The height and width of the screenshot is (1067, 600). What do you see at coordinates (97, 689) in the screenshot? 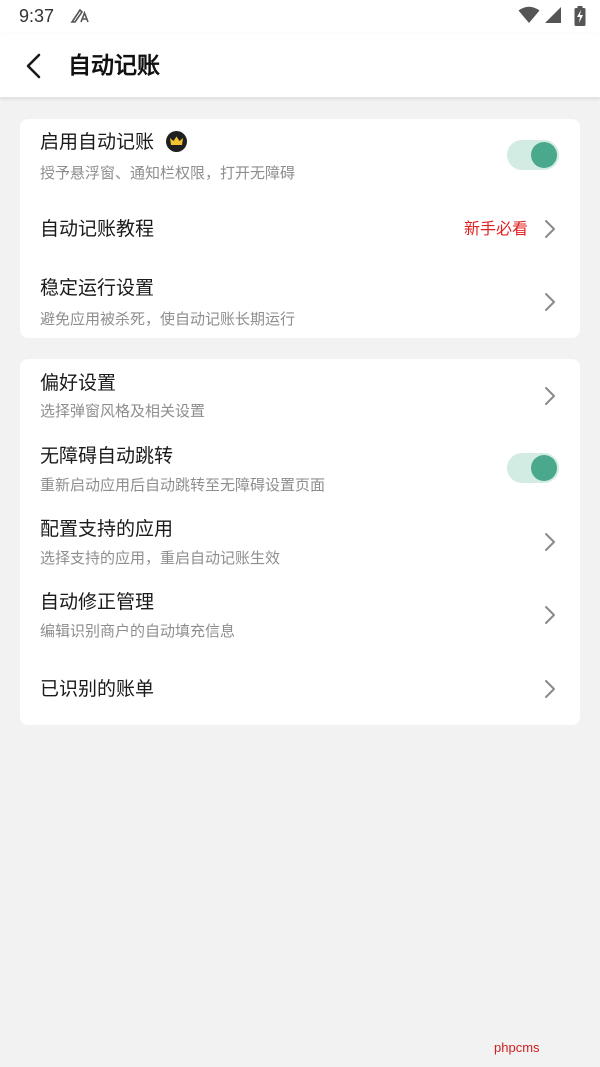
I see `row-title: 已识别的账单` at bounding box center [97, 689].